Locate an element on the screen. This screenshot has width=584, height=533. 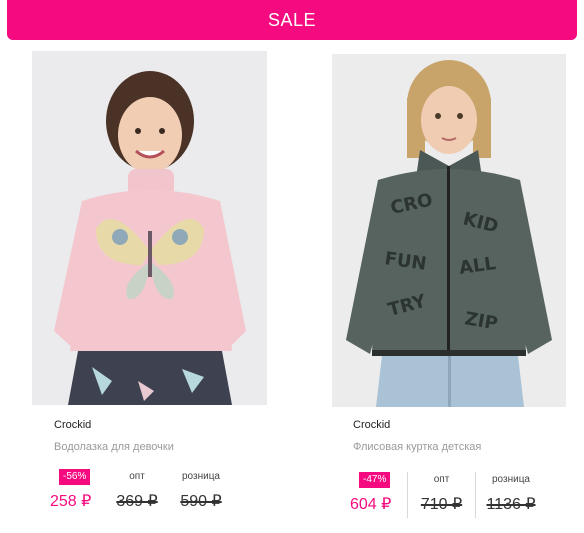
retail-price-column: розница 590 ₽ is located at coordinates (201, 492).